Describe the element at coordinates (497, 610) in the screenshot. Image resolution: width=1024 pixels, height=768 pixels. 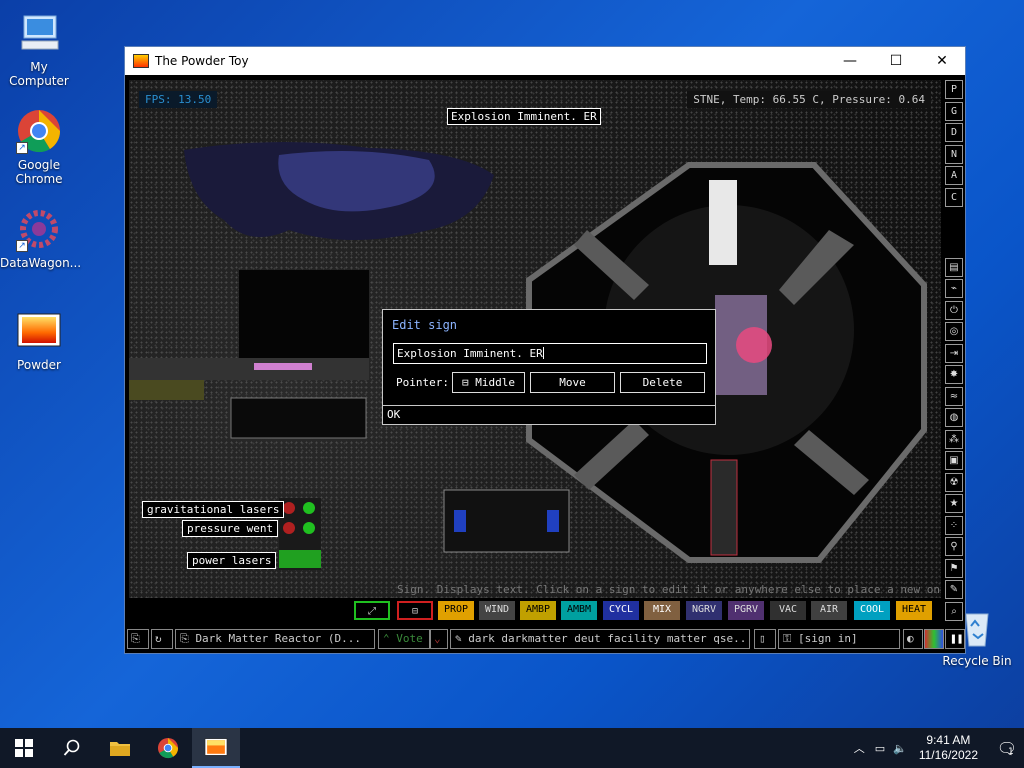
I see `tool-wind: WIND` at that location.